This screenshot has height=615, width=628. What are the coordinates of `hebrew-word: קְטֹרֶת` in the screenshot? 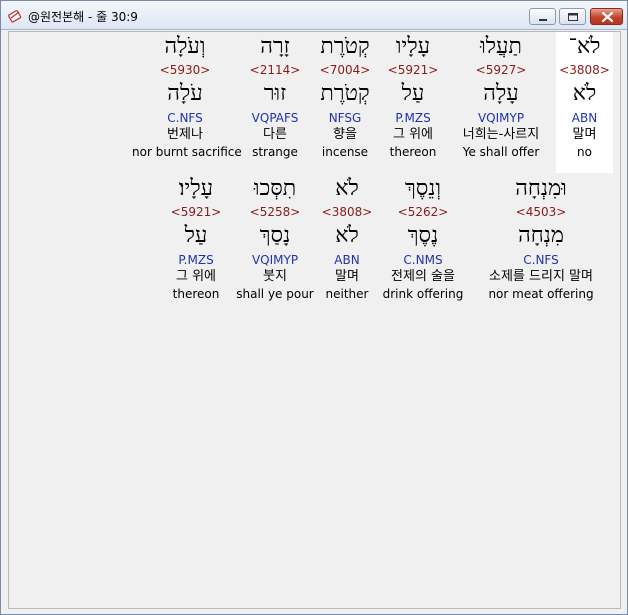 It's located at (345, 46).